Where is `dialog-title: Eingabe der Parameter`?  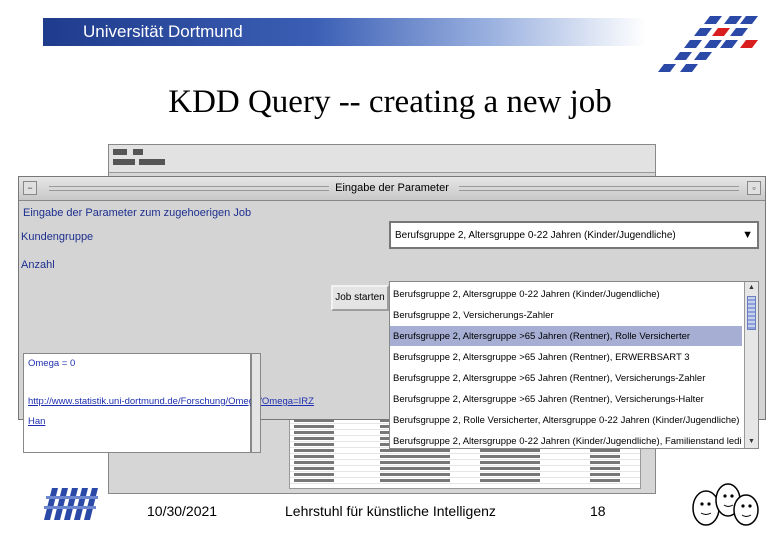 dialog-title: Eingabe der Parameter is located at coordinates (392, 188).